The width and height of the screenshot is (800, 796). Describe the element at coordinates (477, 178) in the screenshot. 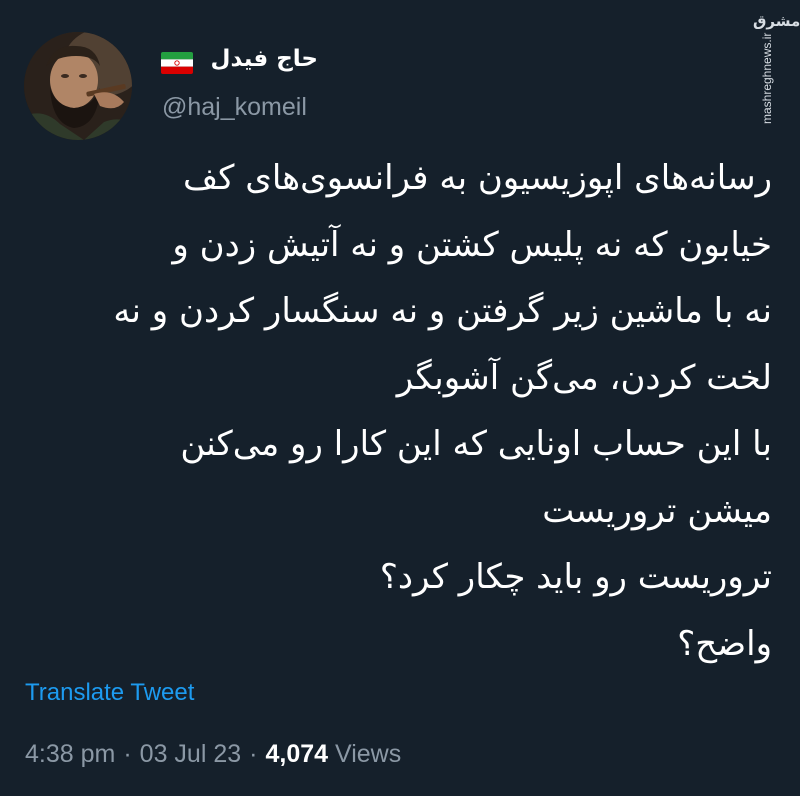

I see `tweet-text-line: رسانه‌های اپوزیسیون به فرانسوی‌های کف` at that location.